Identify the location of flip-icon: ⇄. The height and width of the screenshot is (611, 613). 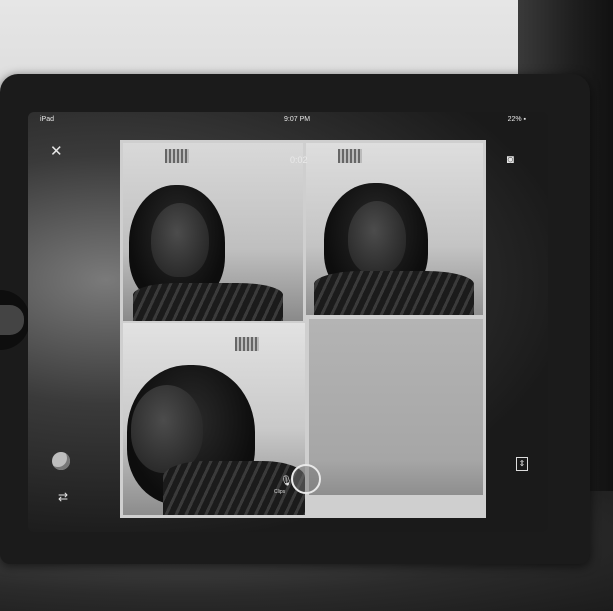
(63, 497).